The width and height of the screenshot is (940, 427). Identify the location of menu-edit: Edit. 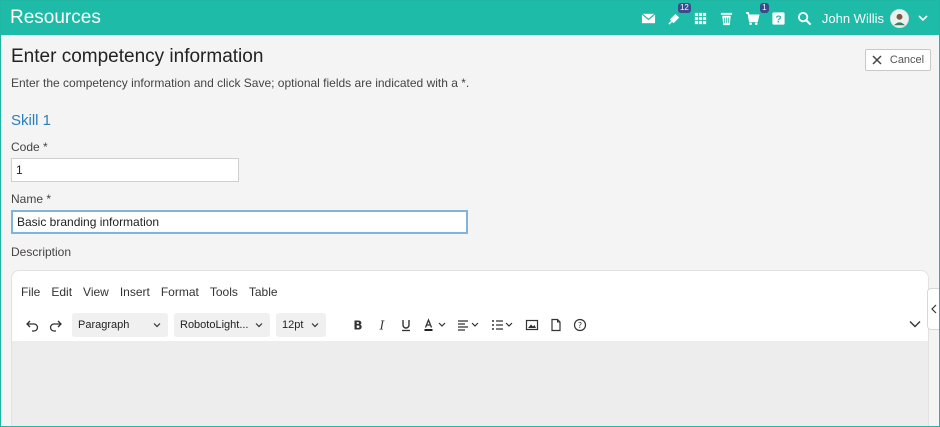
(61, 292).